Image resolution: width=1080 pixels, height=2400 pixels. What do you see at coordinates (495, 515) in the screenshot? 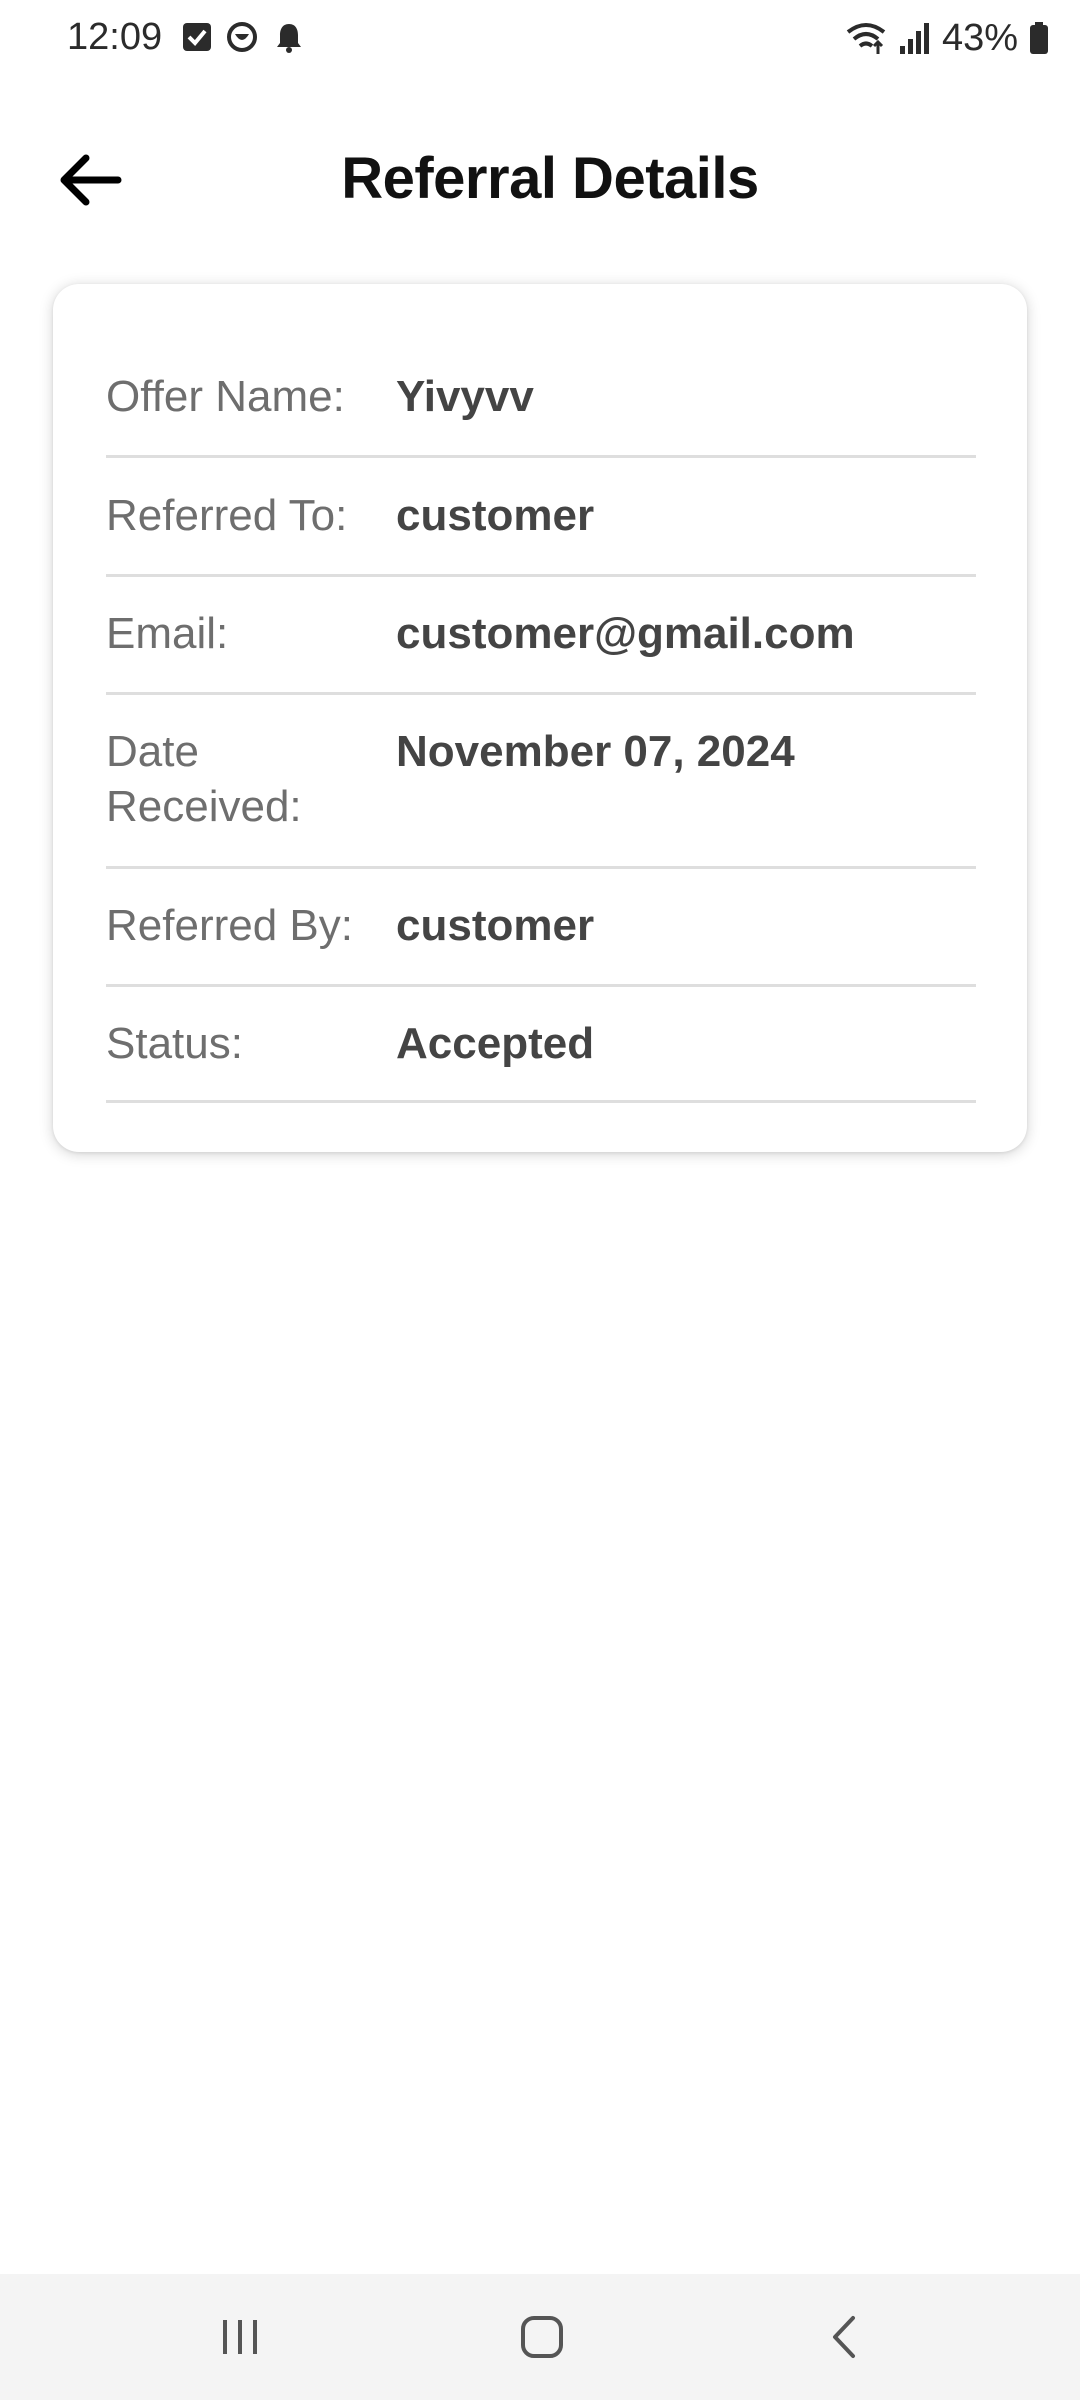
I see `referred-to-value: customer` at bounding box center [495, 515].